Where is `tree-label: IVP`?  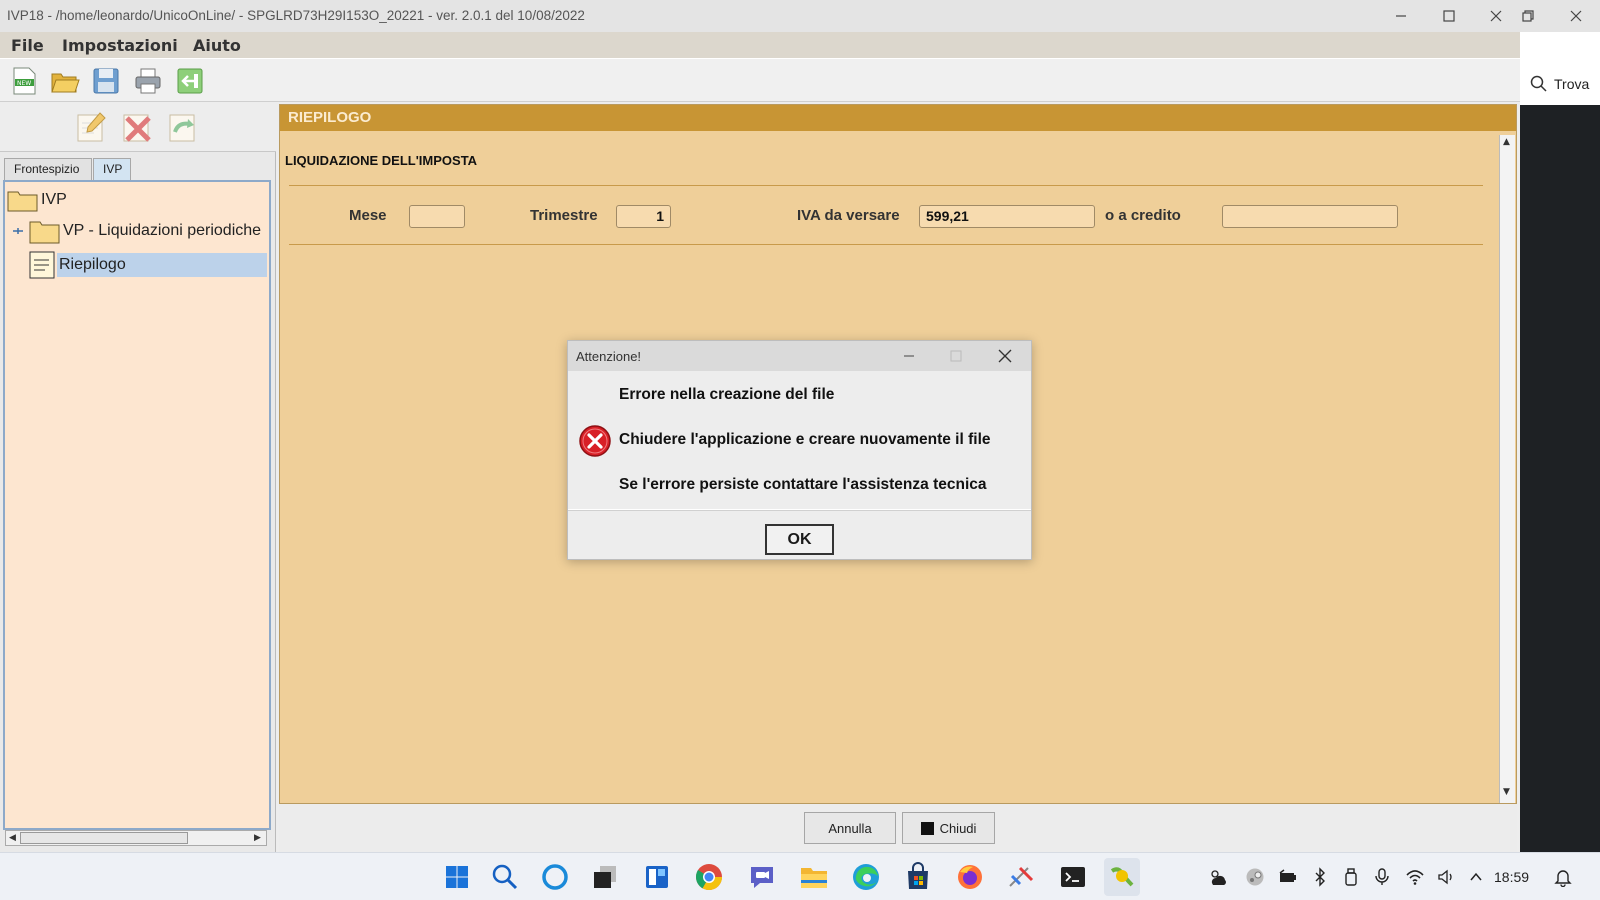 tree-label: IVP is located at coordinates (54, 199).